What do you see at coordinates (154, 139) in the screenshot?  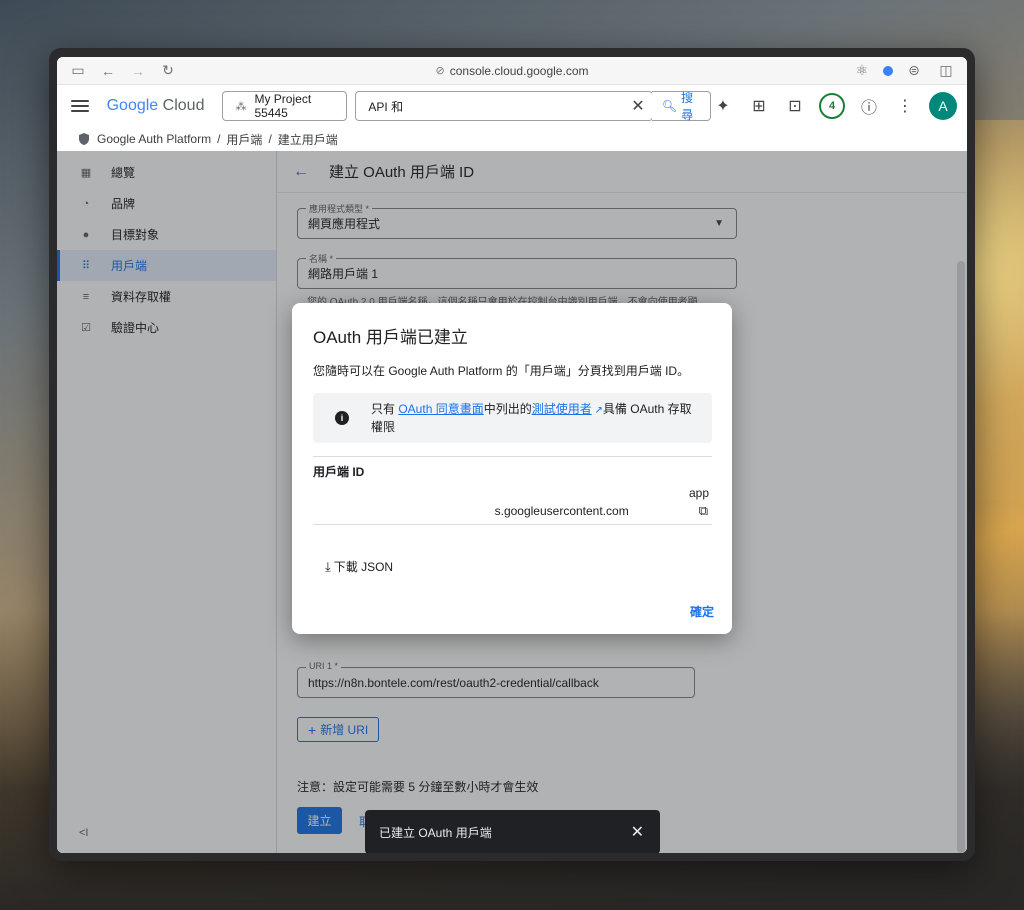 I see `breadcrumb-item-platform: Google Auth Platform` at bounding box center [154, 139].